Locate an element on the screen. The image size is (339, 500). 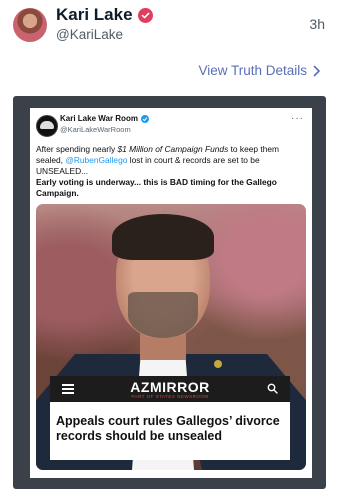
news-logo-subtitle: PART OF STATES NEWSROOM is located at coordinates (170, 396).